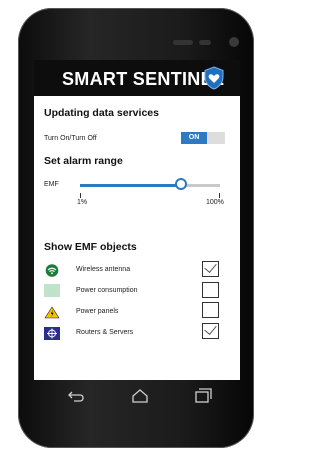  I want to click on emf-item-label: Wireless antenna, so click(103, 269).